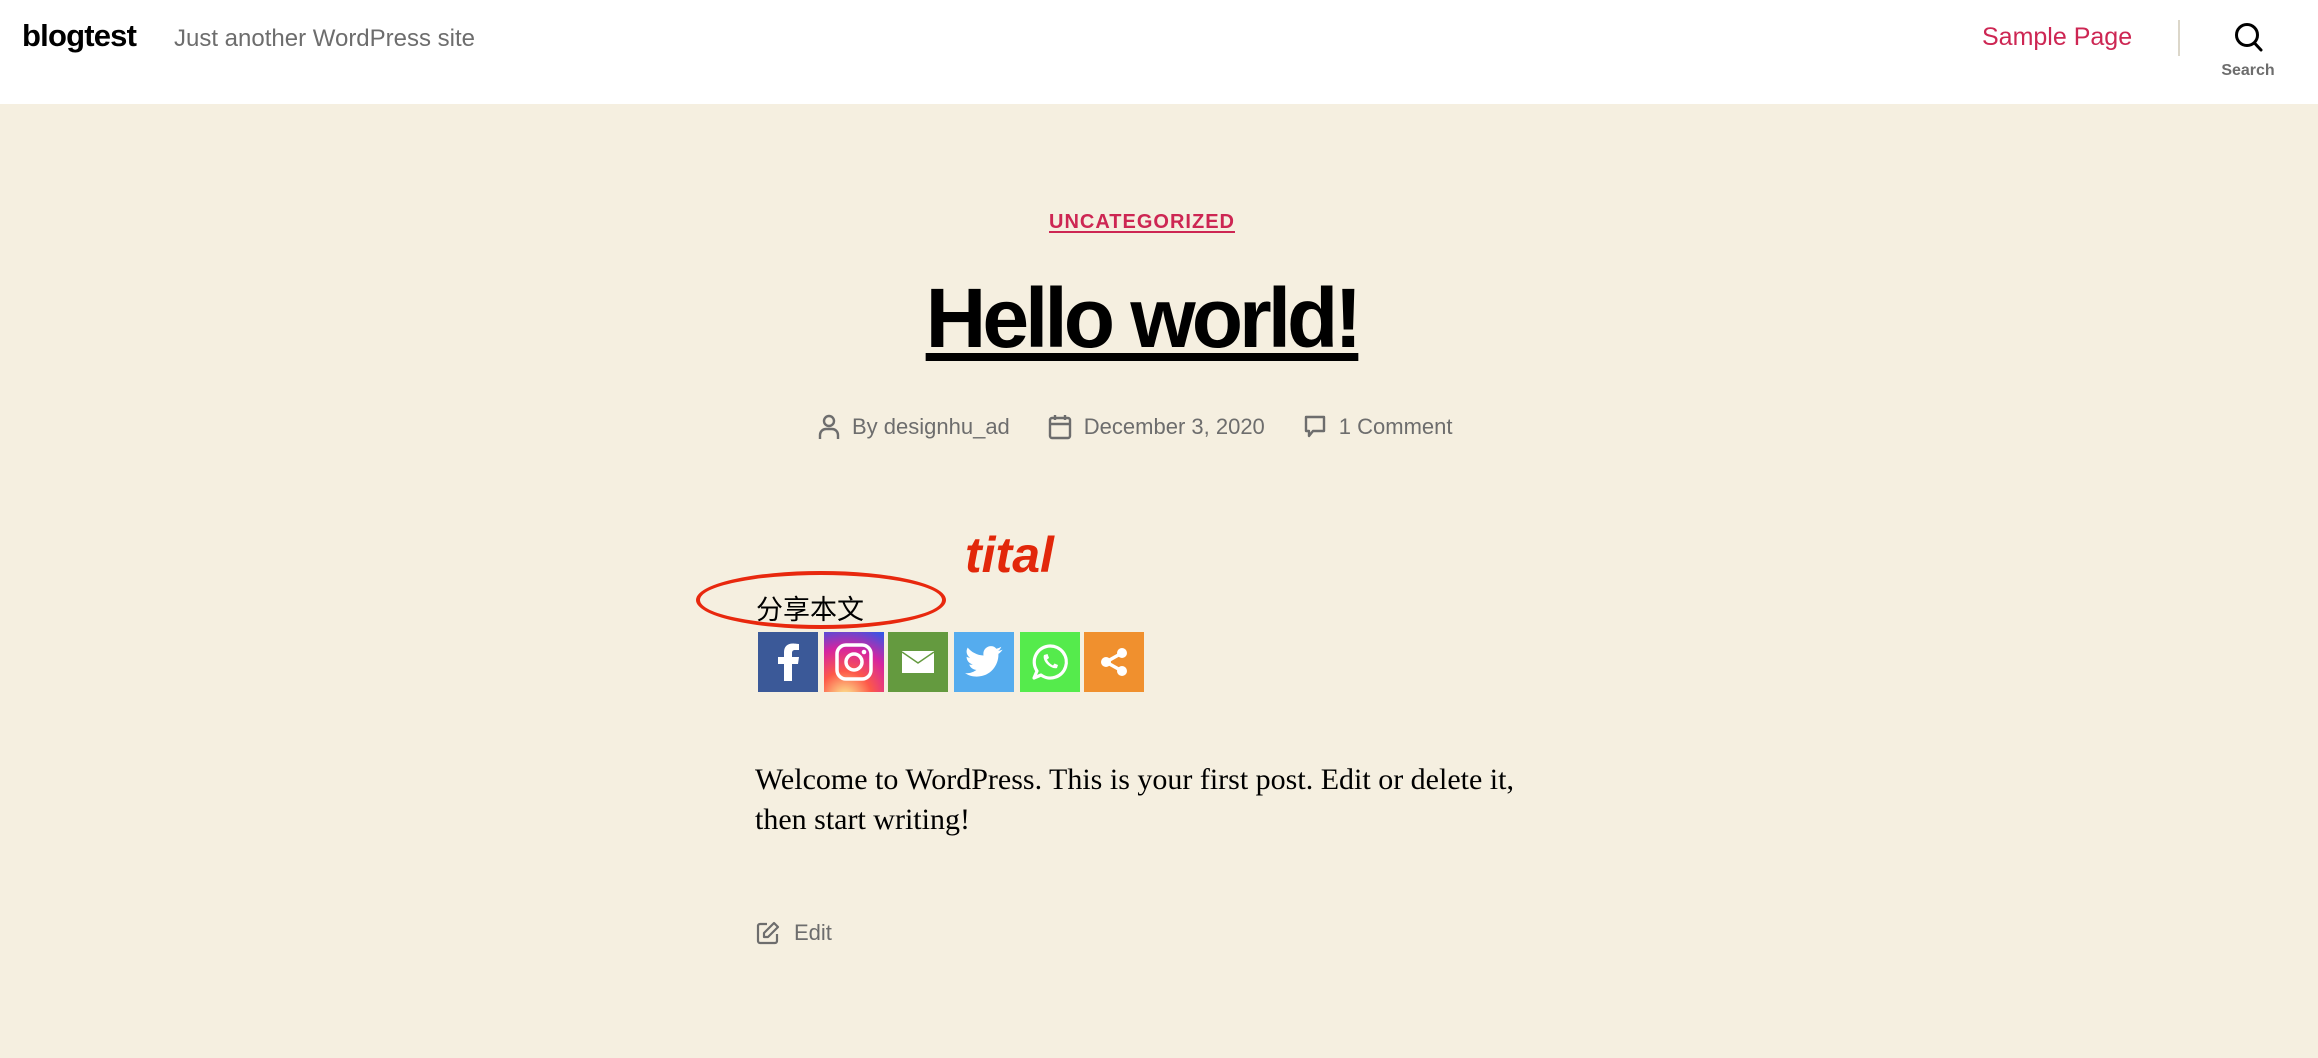  I want to click on share-facebook-button, so click(788, 662).